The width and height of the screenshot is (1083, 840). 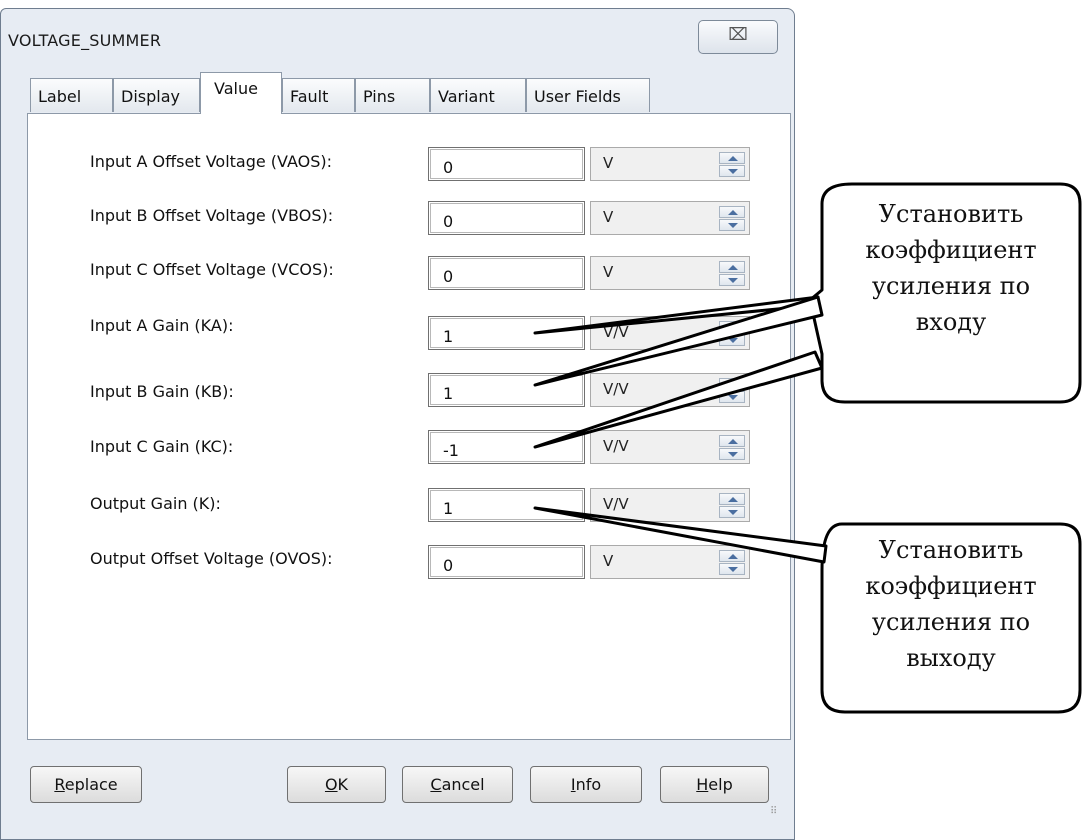 I want to click on vbos-input: 0, so click(x=506, y=218).